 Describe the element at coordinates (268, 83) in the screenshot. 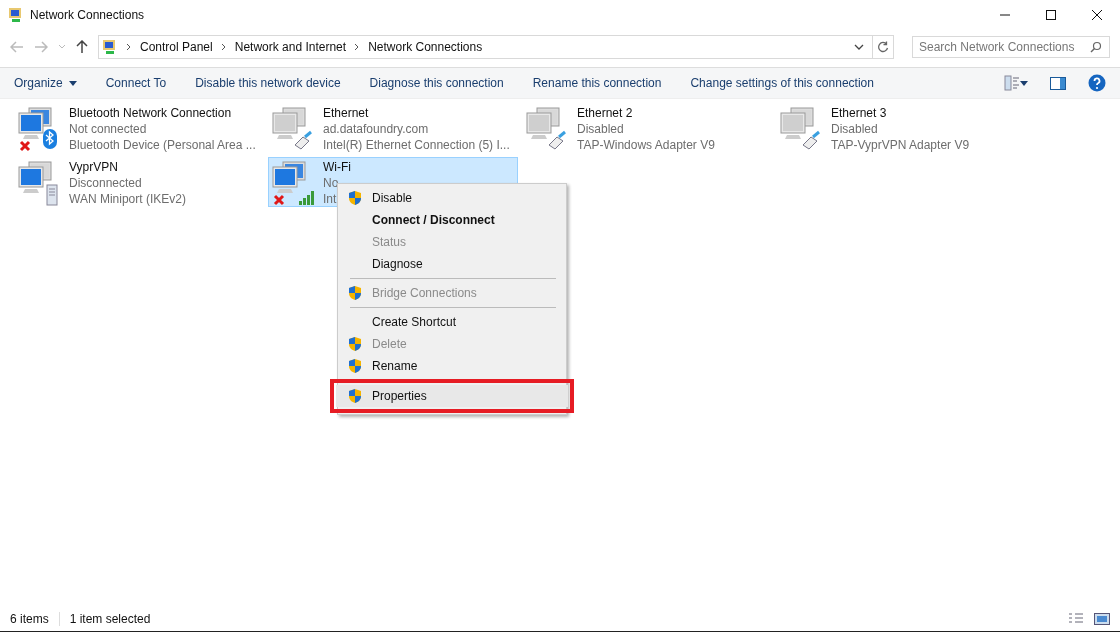

I see `toolbar-button: Disable this network device` at that location.